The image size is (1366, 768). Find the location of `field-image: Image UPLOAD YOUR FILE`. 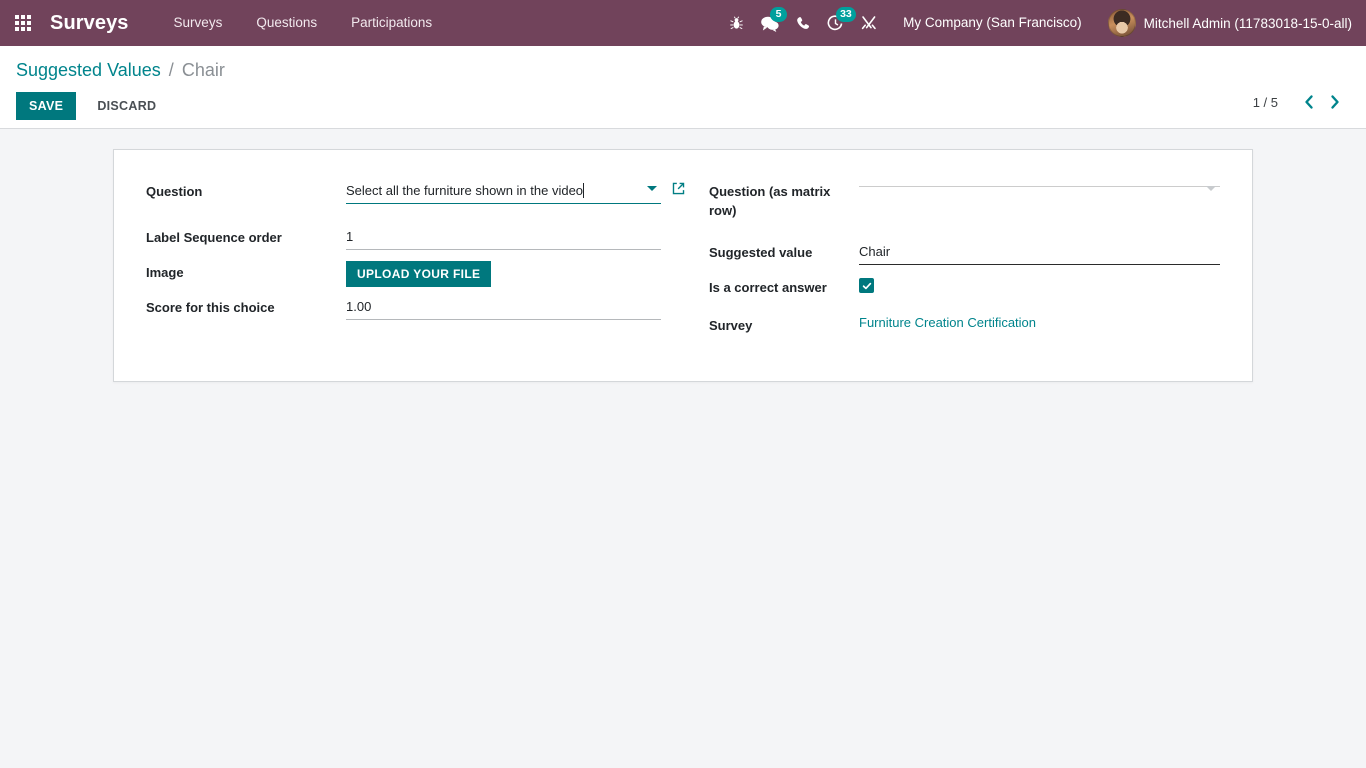

field-image: Image UPLOAD YOUR FILE is located at coordinates (403, 274).